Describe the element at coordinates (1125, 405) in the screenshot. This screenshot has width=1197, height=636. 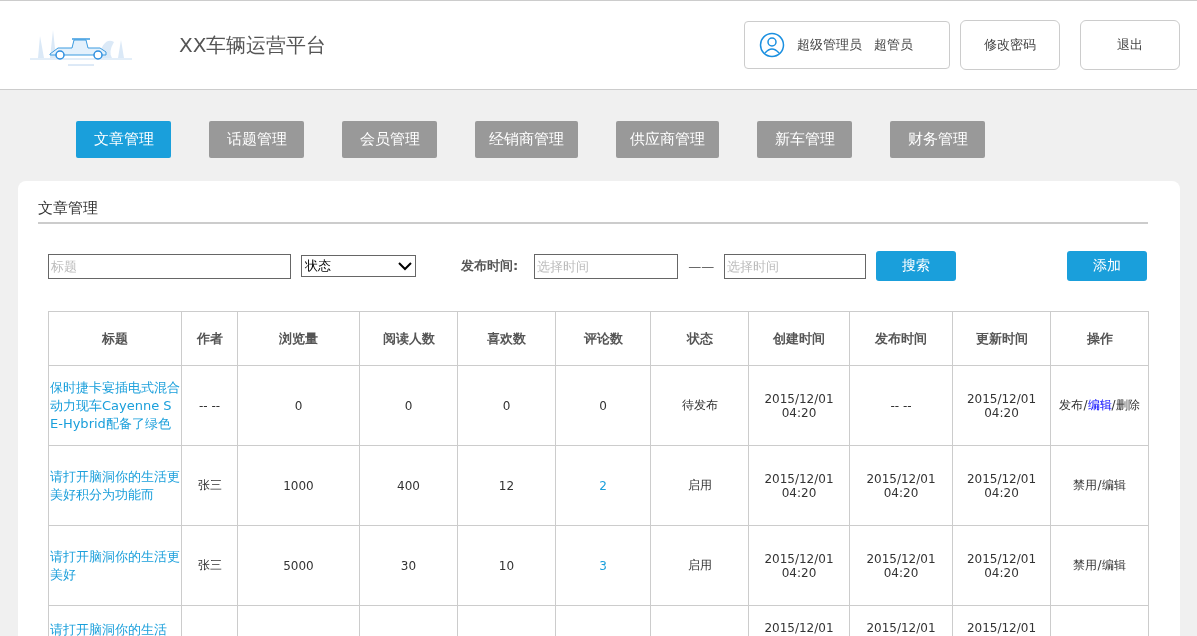
I see `action-links: /删除` at that location.